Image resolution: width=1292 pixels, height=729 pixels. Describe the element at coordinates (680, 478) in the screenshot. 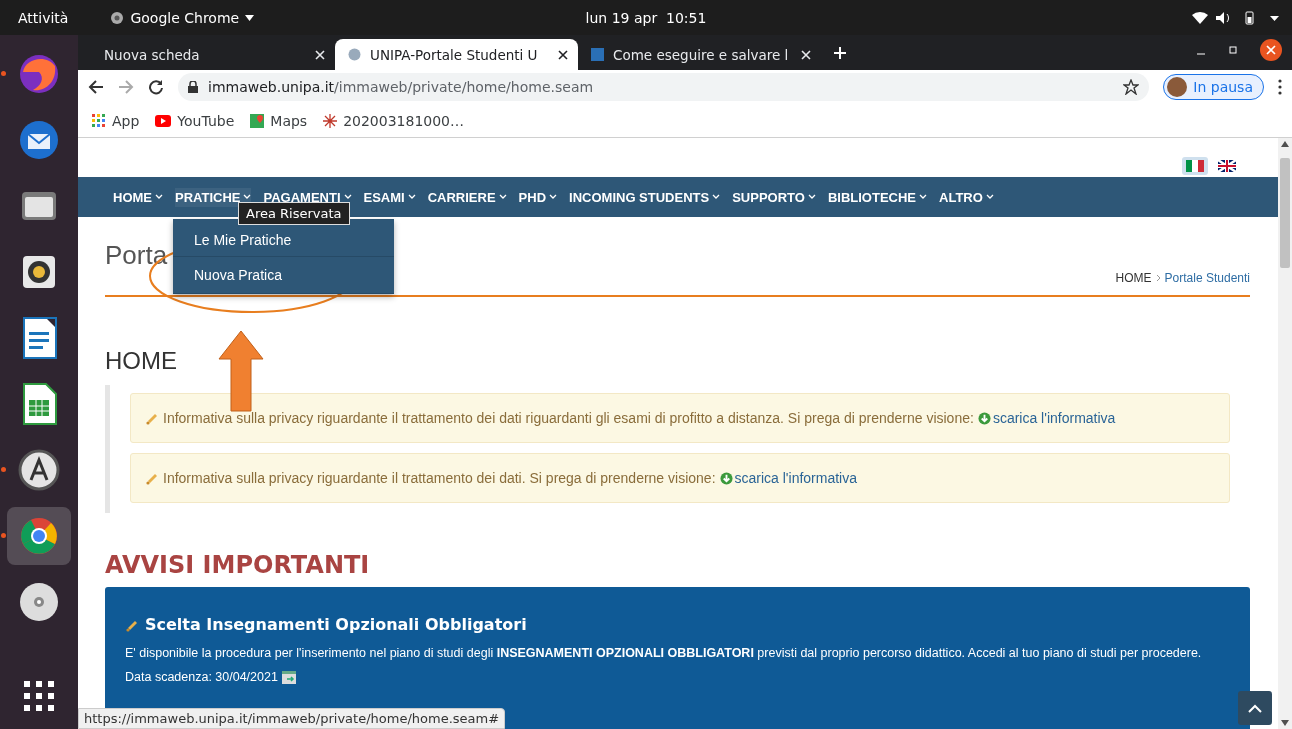

I see `privacy-notice: Informativa sulla privacy riguardante il trattamento dei dati. Si prega di prenderne visione: scarica l'informativa` at that location.